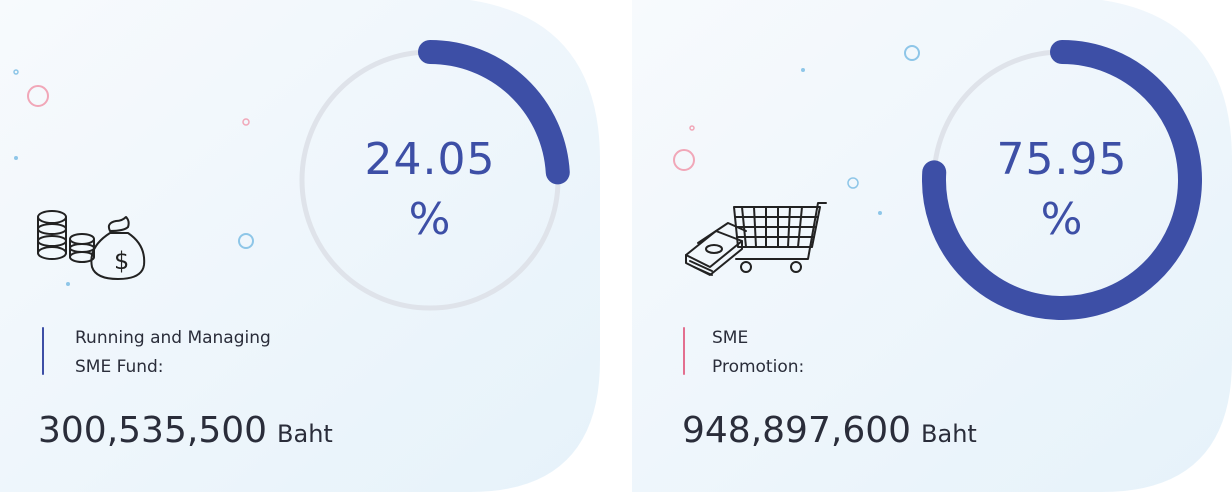  Describe the element at coordinates (1062, 159) in the screenshot. I see `percentage-value: 75.95` at that location.